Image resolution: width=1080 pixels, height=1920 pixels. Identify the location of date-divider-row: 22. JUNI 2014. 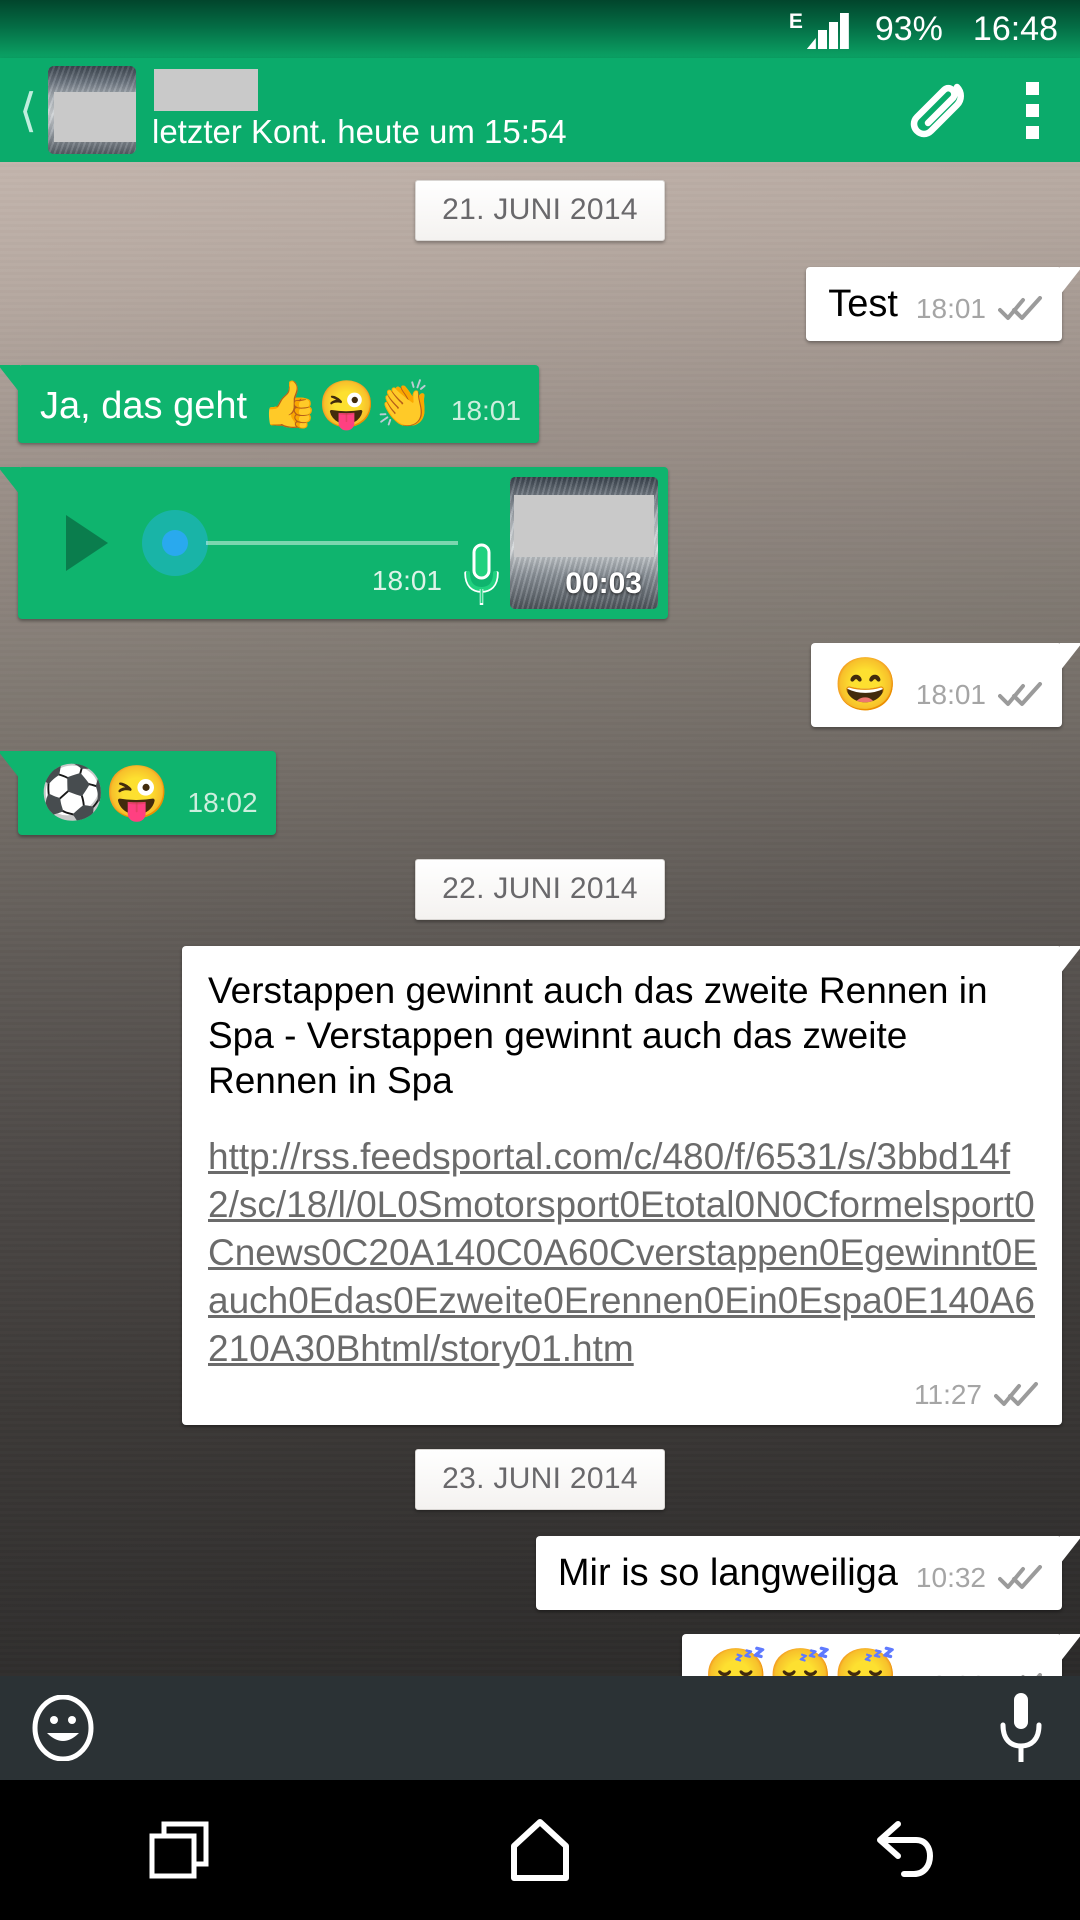
(540, 889).